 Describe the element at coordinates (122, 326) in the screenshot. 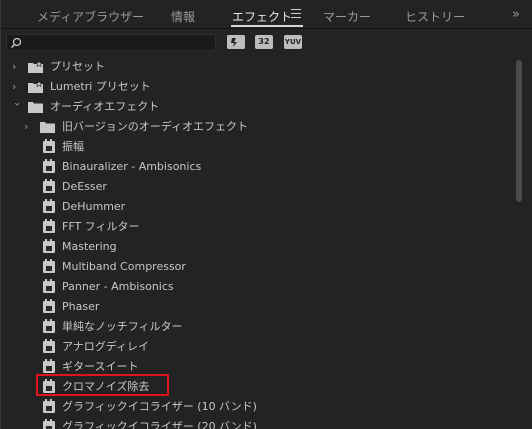

I see `effect-label: 単純なノッチフィルター` at that location.